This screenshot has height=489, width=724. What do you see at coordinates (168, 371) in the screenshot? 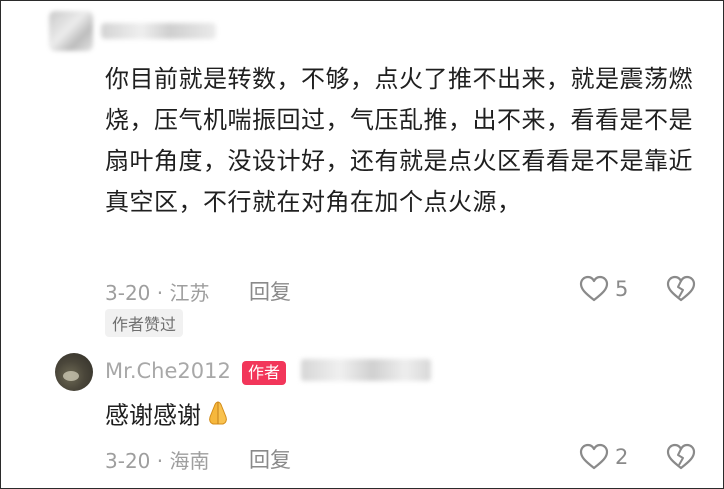
I see `username: Mr.Che2012` at bounding box center [168, 371].